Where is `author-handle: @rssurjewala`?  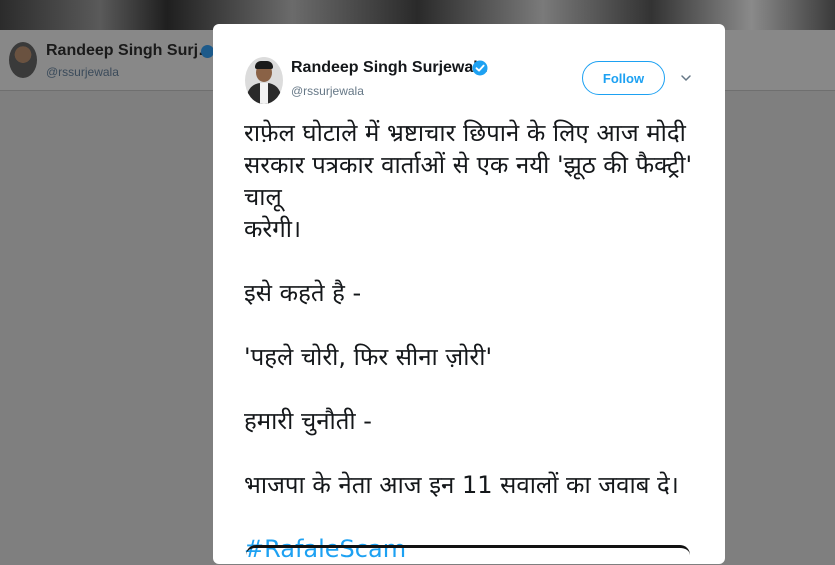
author-handle: @rssurjewala is located at coordinates (327, 91).